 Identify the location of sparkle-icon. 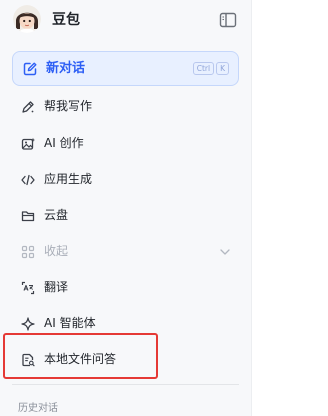
(28, 324).